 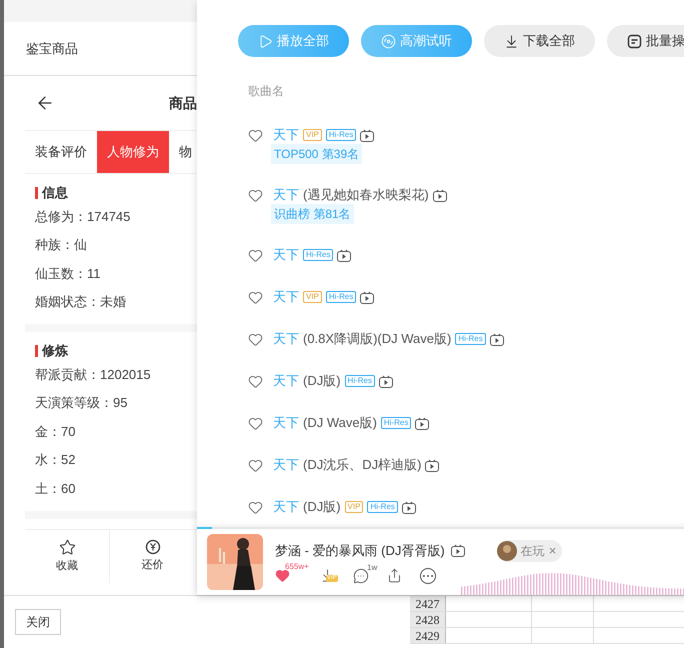 I want to click on price-tag-icon, so click(x=152, y=547).